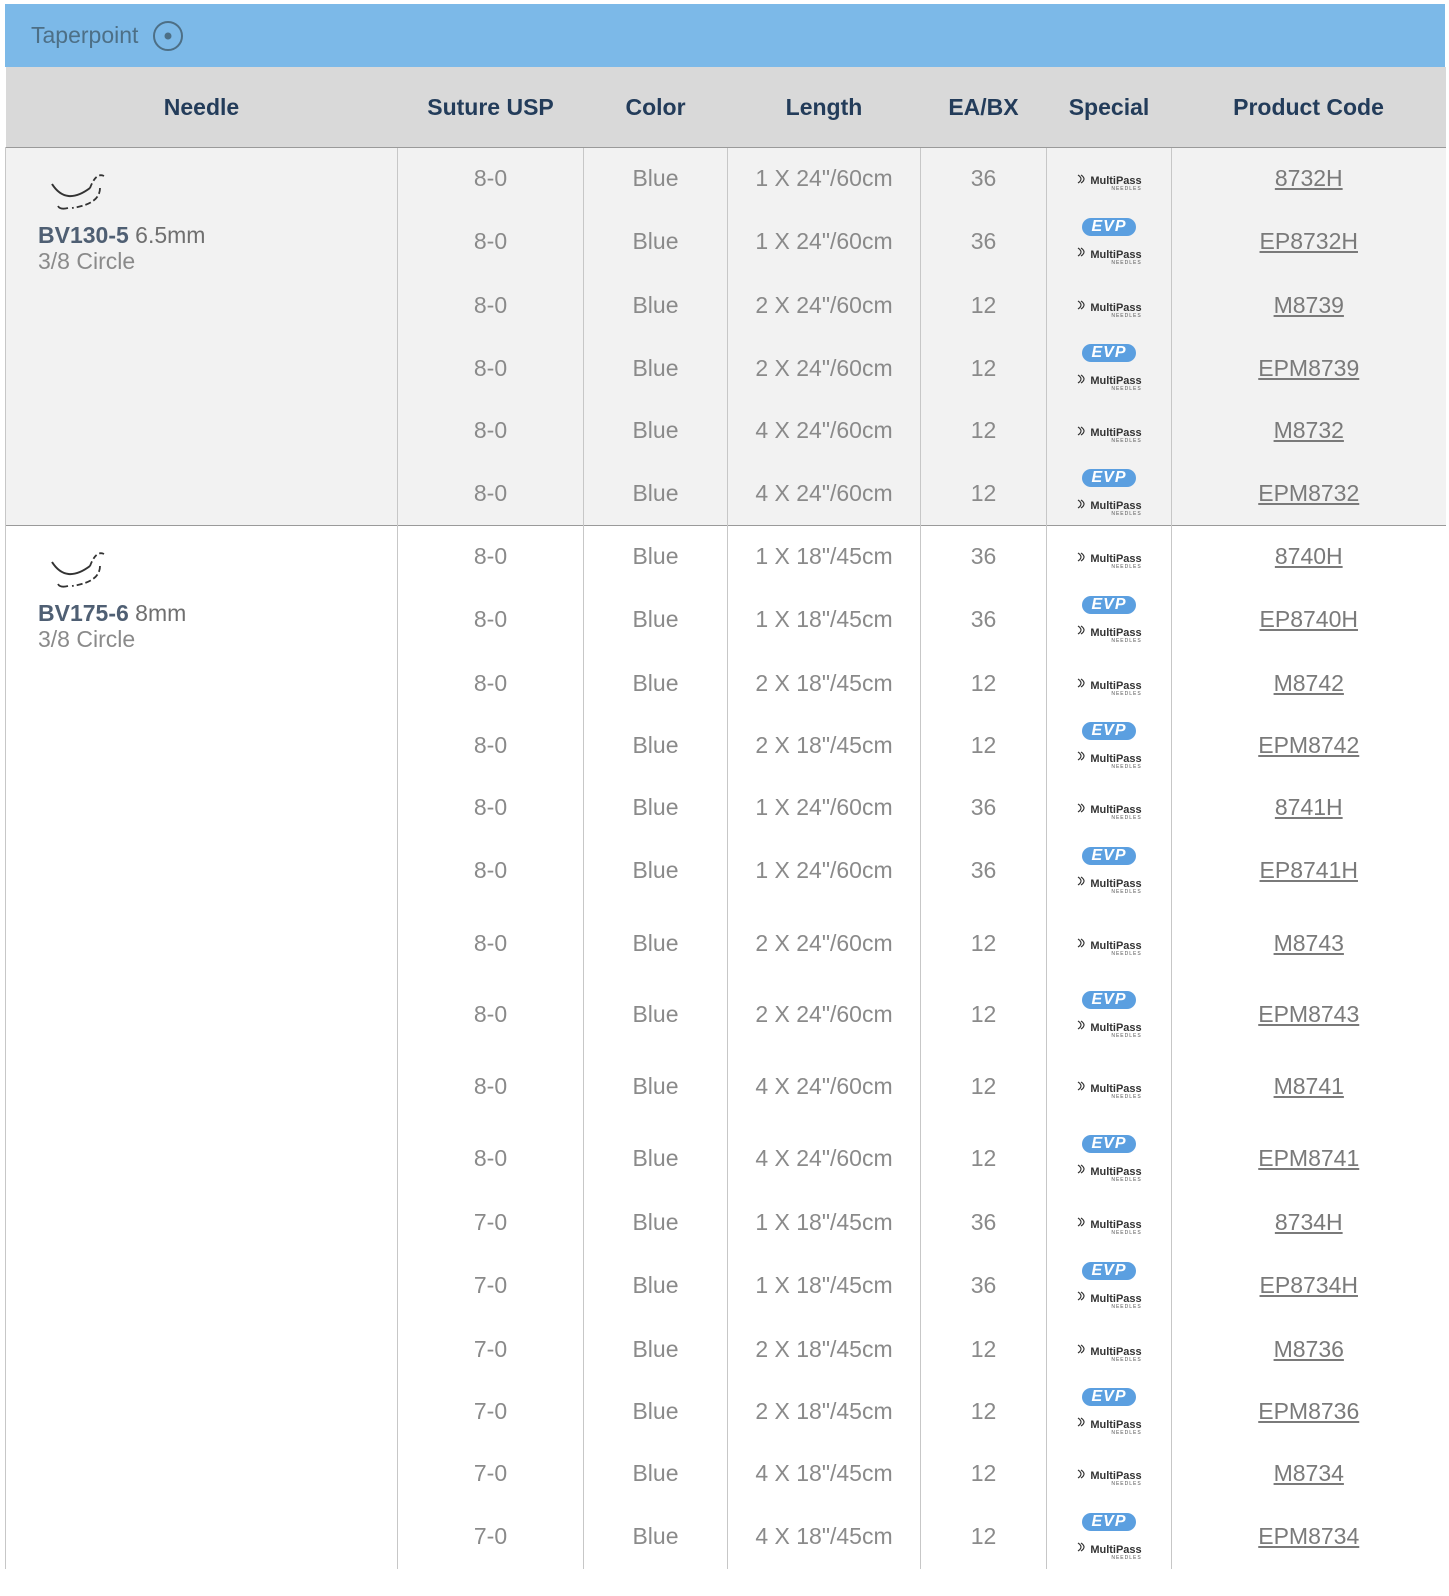  What do you see at coordinates (1308, 493) in the screenshot?
I see `product-code-link: EPM8732` at bounding box center [1308, 493].